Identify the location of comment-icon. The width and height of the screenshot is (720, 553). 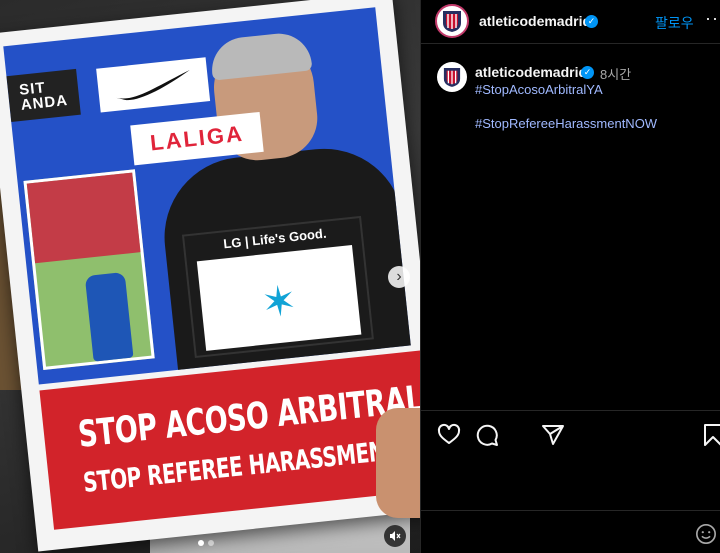
(487, 435).